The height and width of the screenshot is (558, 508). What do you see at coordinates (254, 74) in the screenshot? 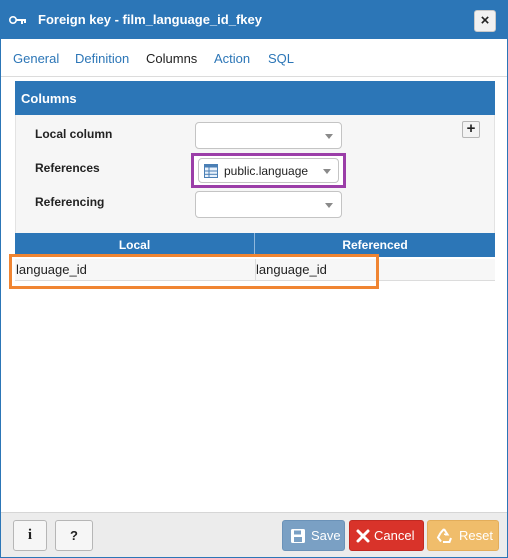
I see `tab-bar: General Definition Columns Action SQL` at bounding box center [254, 74].